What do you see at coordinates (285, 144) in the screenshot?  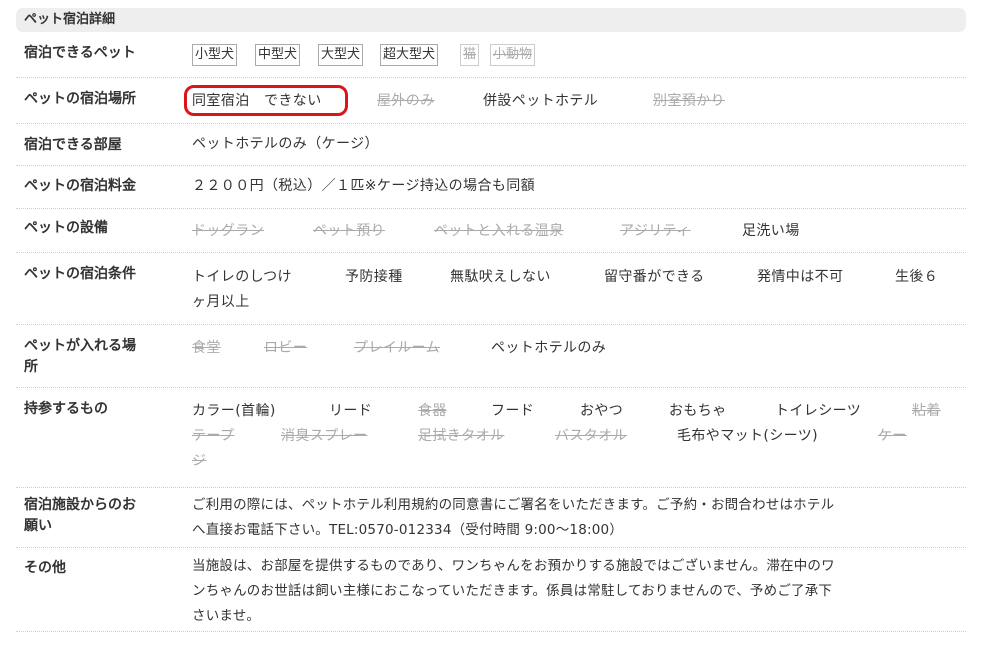 I see `room-value: ペットホテルのみ（ケージ）` at bounding box center [285, 144].